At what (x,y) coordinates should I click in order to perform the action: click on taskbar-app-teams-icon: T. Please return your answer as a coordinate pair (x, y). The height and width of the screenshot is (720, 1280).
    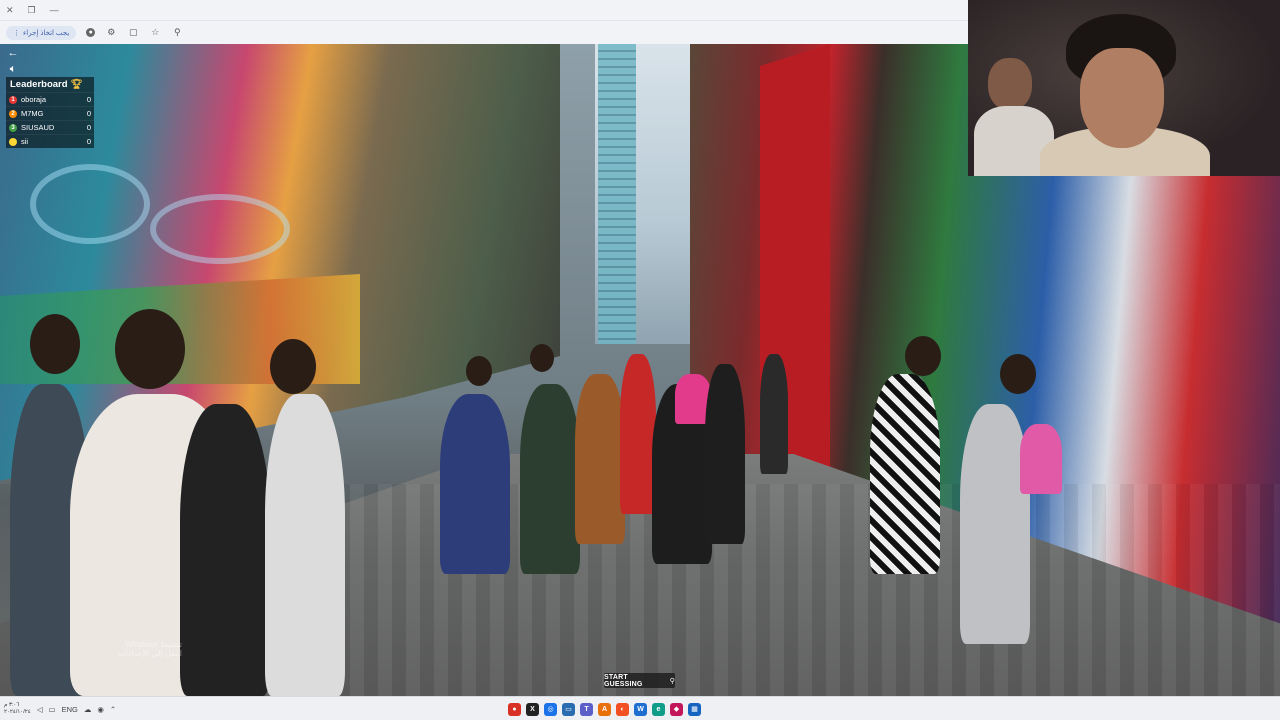
    Looking at the image, I should click on (586, 709).